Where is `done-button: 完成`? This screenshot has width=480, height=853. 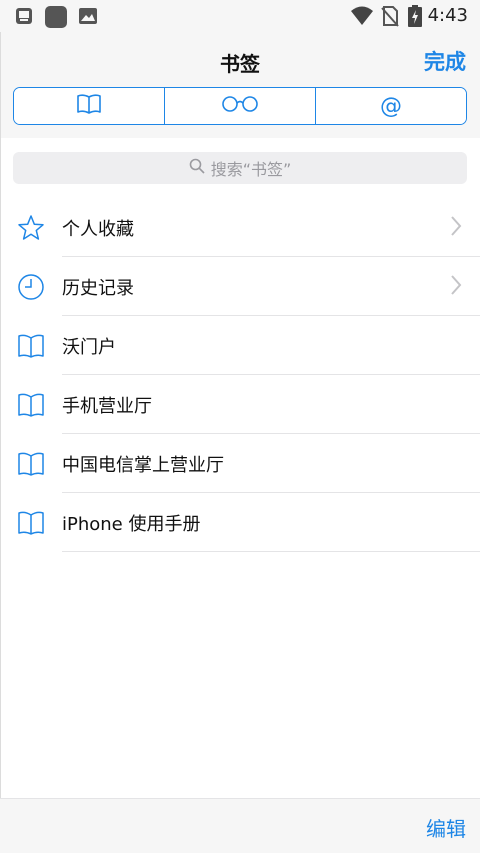 done-button: 完成 is located at coordinates (445, 61).